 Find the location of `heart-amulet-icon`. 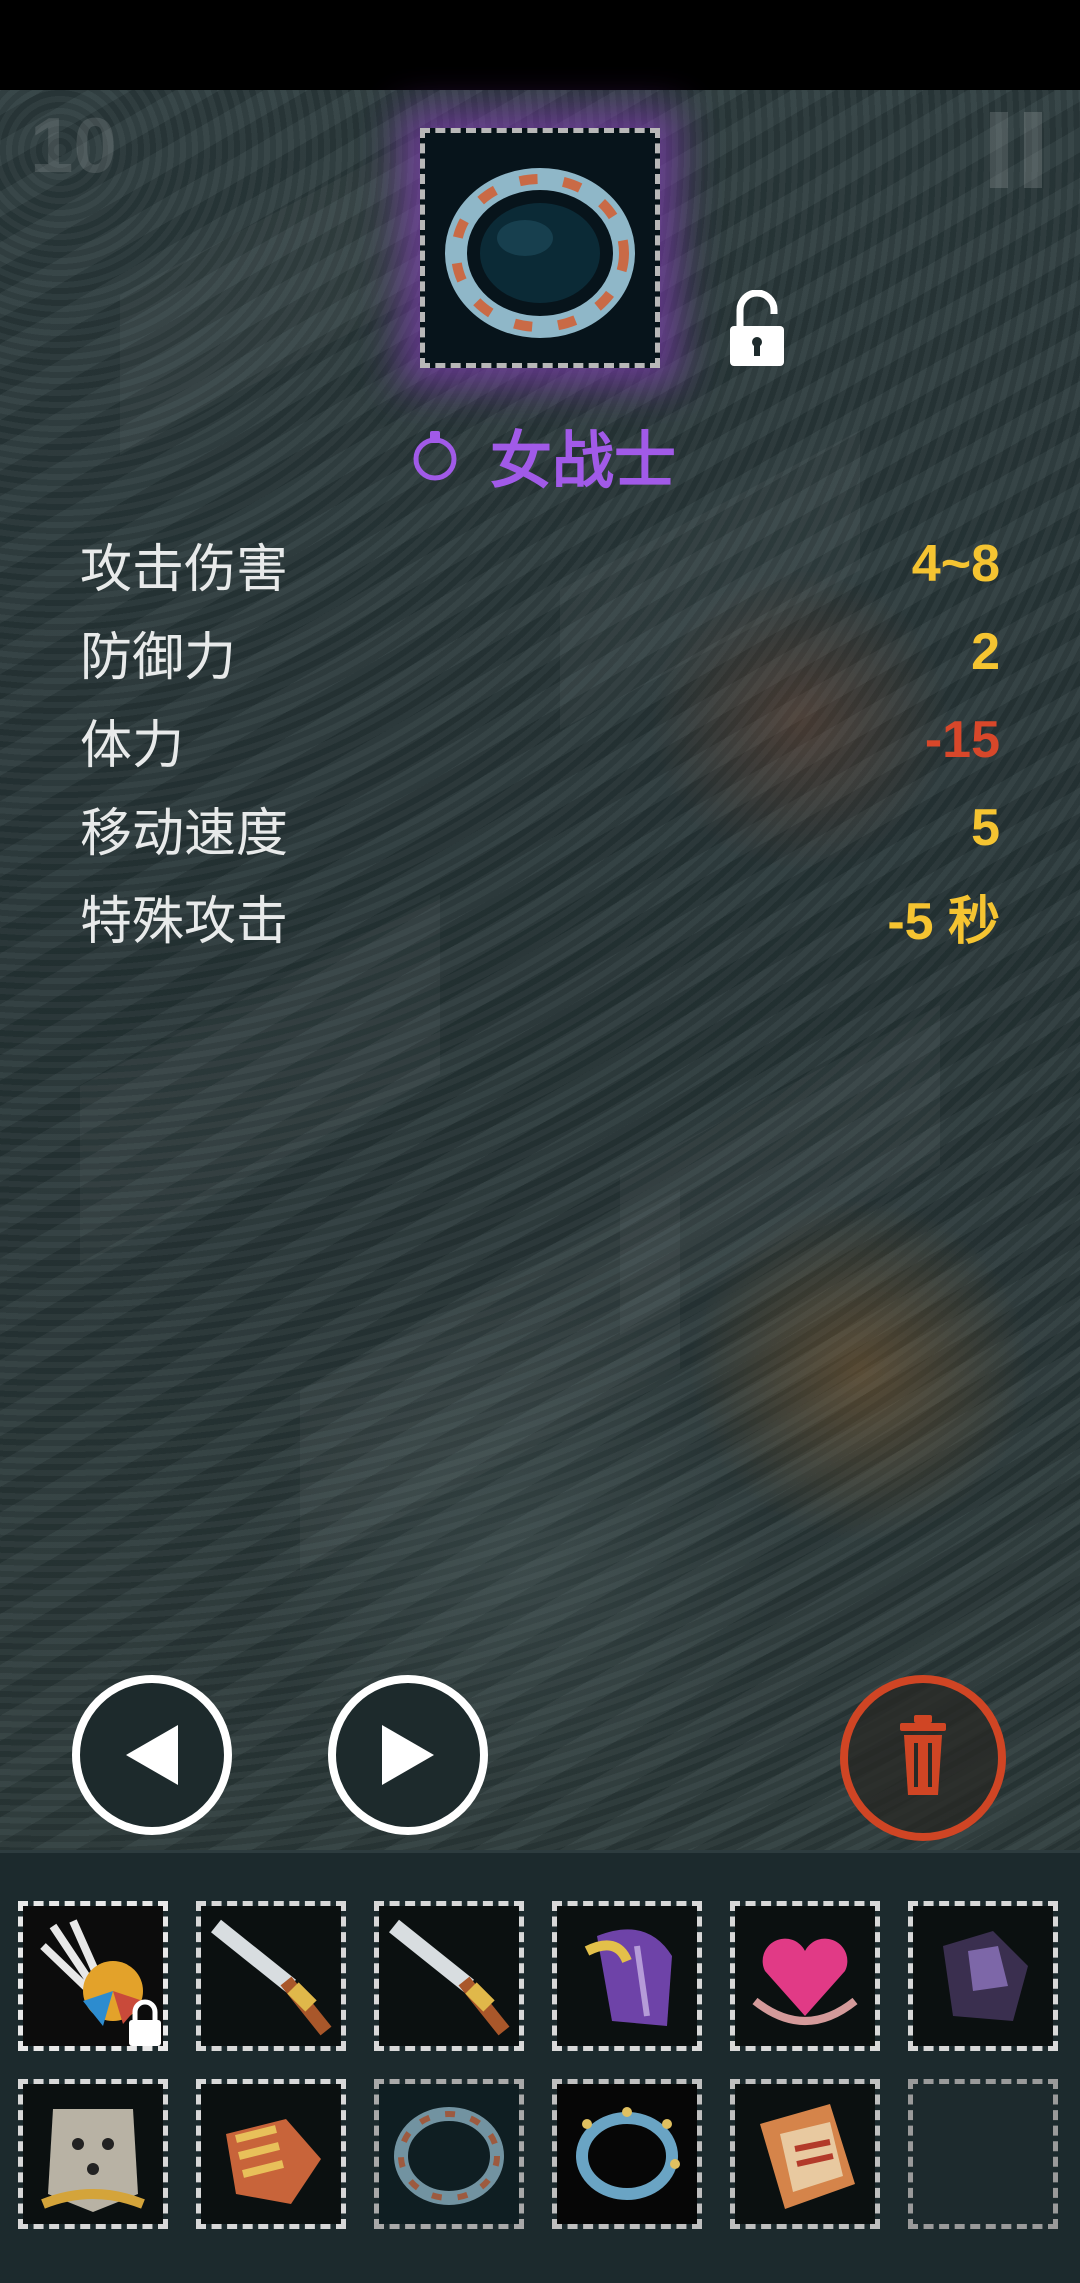

heart-amulet-icon is located at coordinates (805, 1976).